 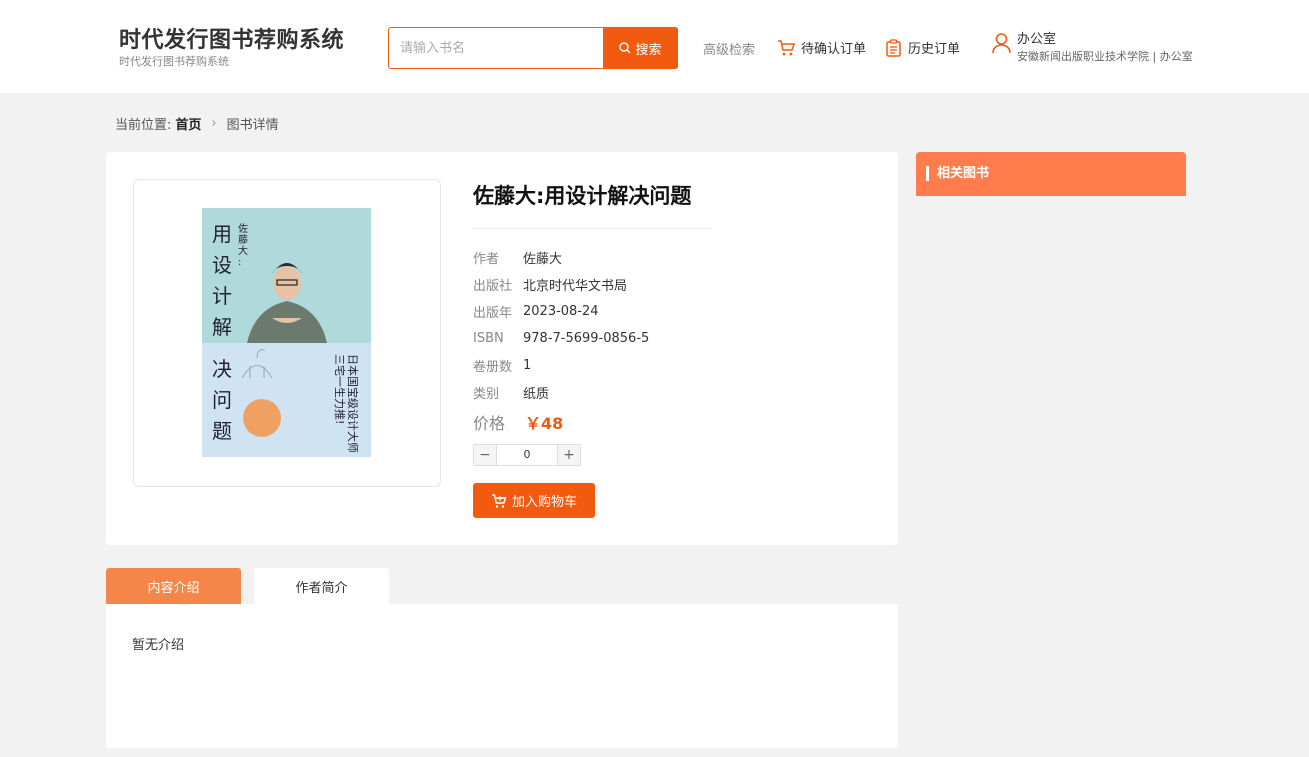 I want to click on info-row-category: 类别 纸质, so click(x=561, y=392).